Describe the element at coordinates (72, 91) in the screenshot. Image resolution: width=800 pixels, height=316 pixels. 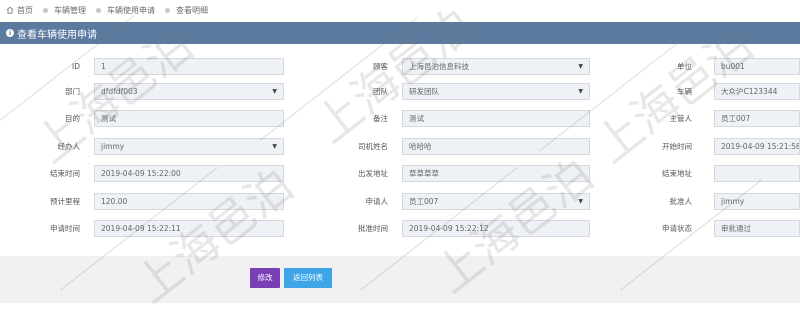
I see `department-label: 部门` at that location.